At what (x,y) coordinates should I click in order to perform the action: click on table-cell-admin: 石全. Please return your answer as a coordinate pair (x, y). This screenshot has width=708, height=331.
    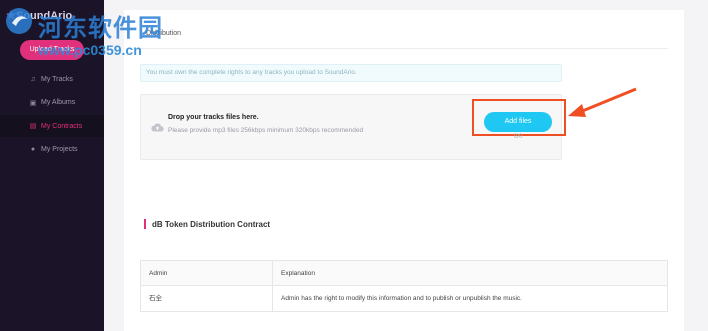
    Looking at the image, I should click on (207, 298).